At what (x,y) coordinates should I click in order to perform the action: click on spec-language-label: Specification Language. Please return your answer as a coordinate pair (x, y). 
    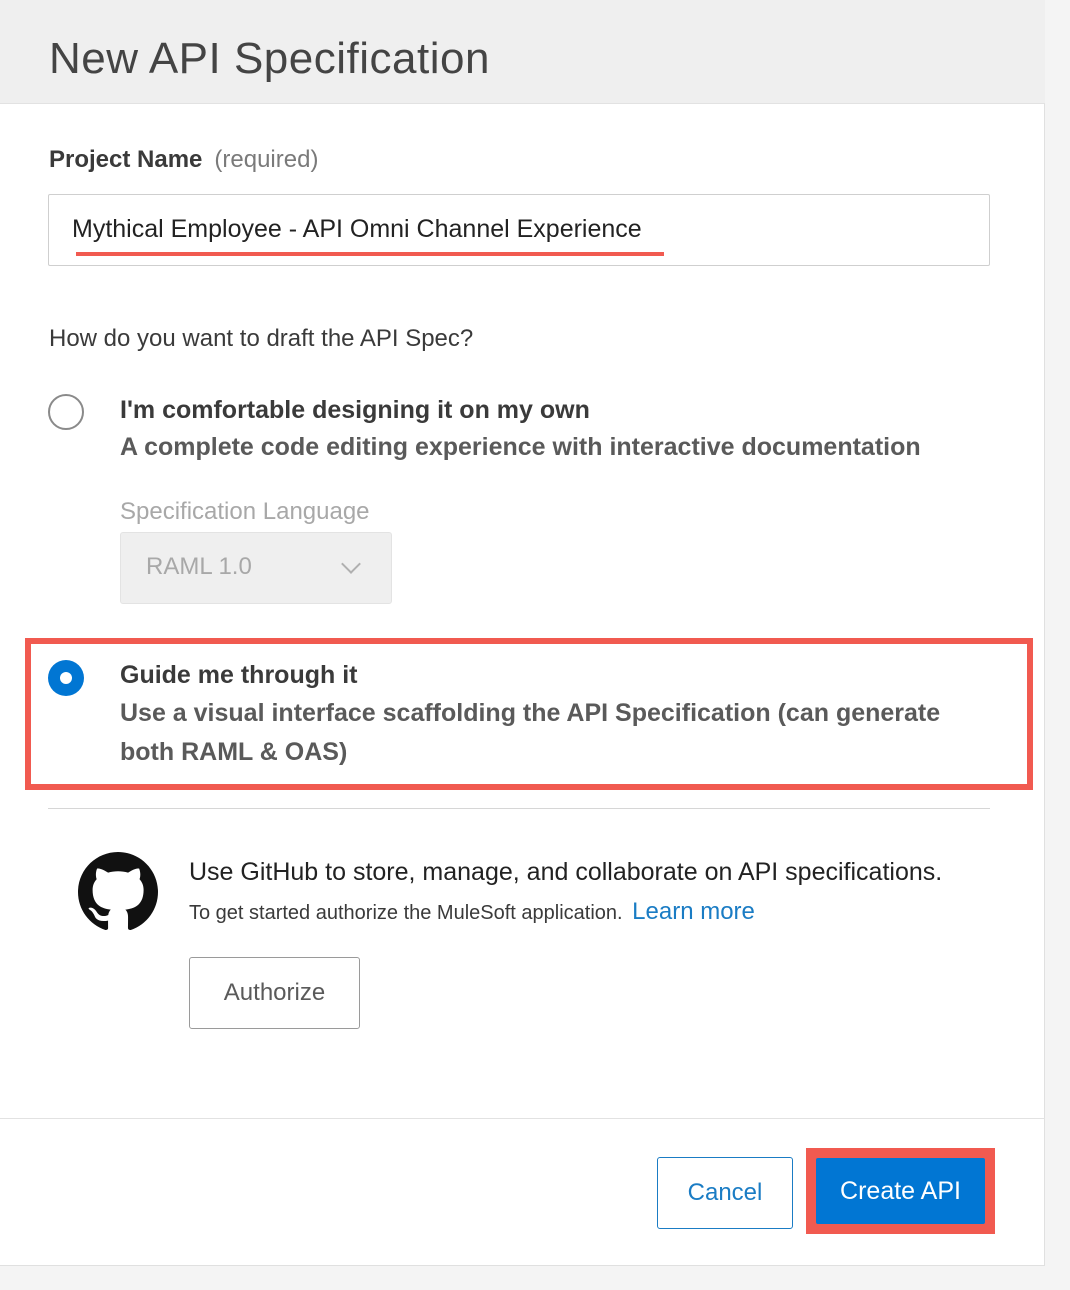
    Looking at the image, I should click on (245, 511).